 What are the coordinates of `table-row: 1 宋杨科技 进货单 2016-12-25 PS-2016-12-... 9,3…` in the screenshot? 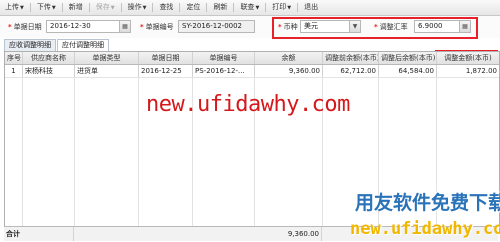 It's located at (252, 71).